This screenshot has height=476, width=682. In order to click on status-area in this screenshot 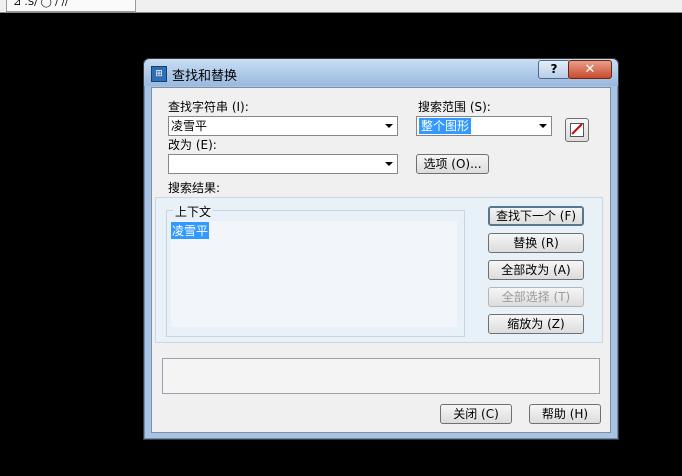, I will do `click(381, 376)`.